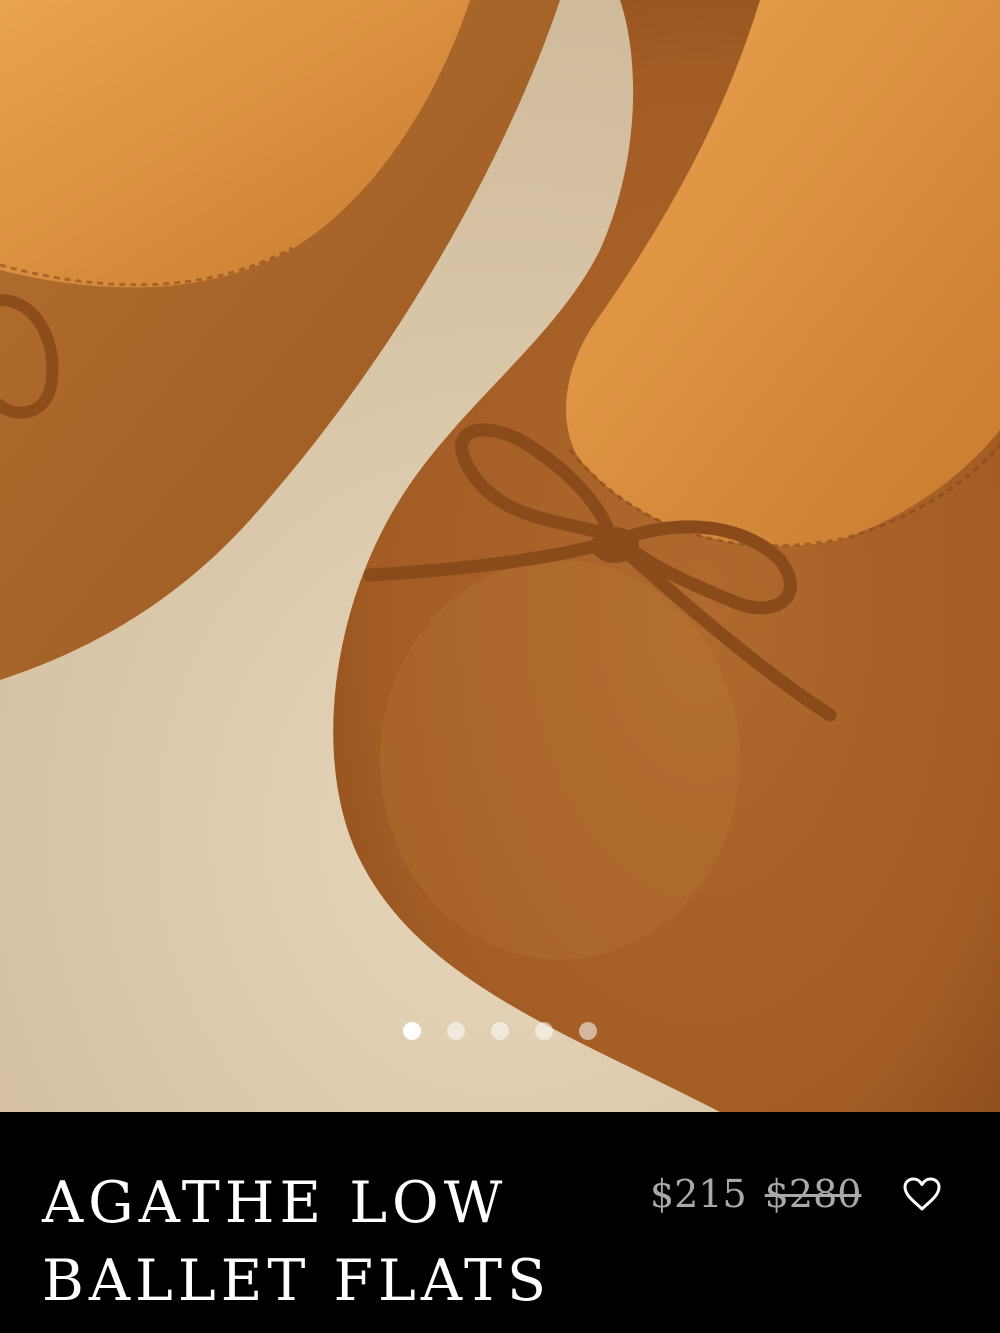  Describe the element at coordinates (322, 1242) in the screenshot. I see `product-title: AGATHE LOW BALLET FLATS` at that location.